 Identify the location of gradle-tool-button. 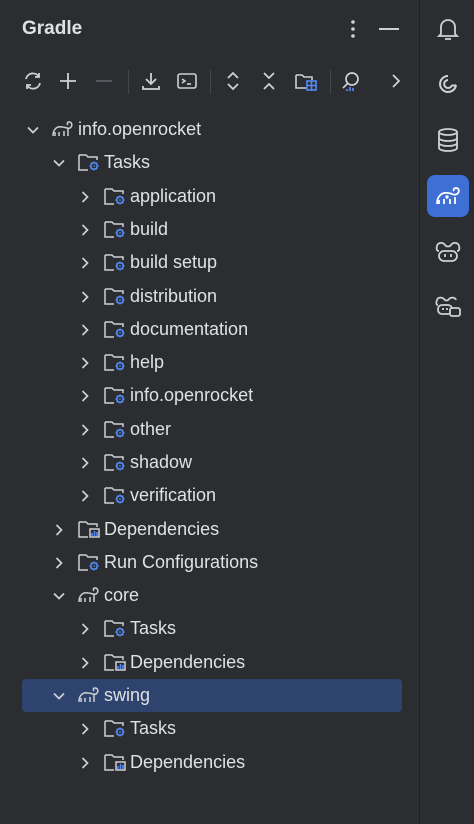
(448, 196).